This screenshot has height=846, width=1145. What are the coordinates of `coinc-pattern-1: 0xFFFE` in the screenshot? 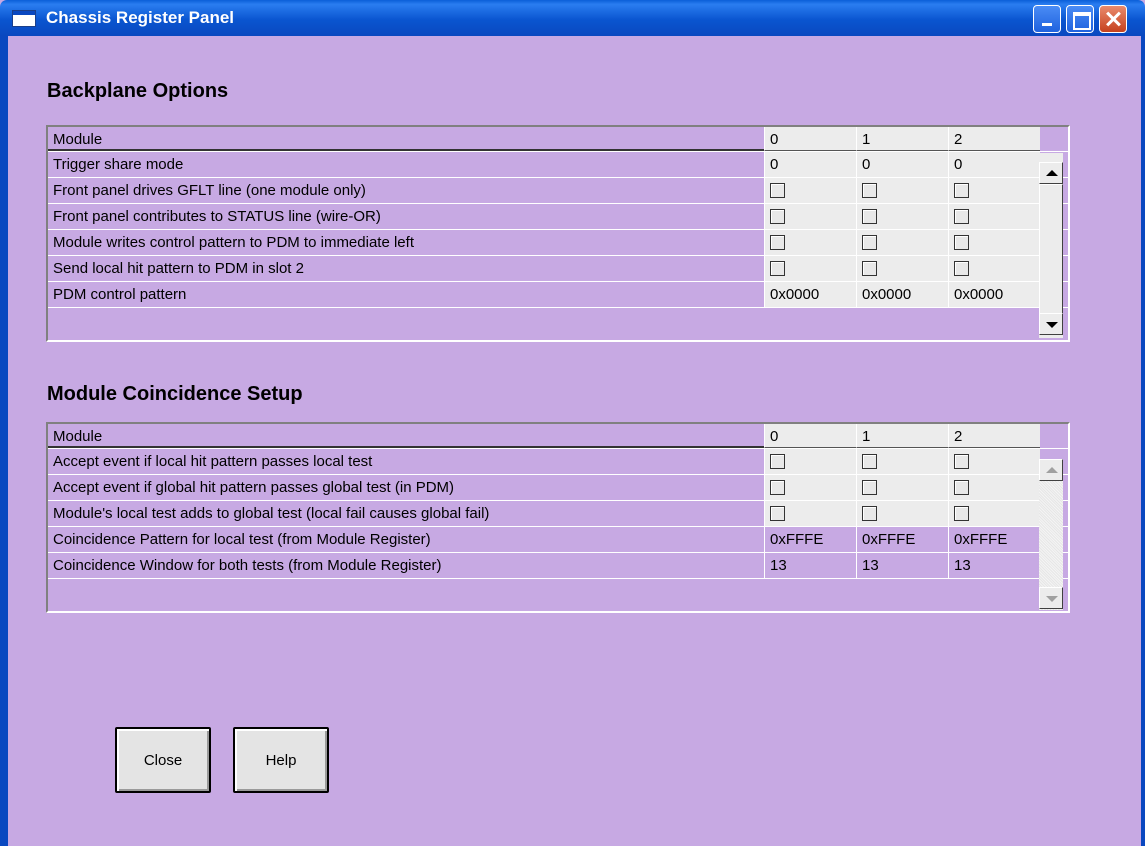 It's located at (902, 539).